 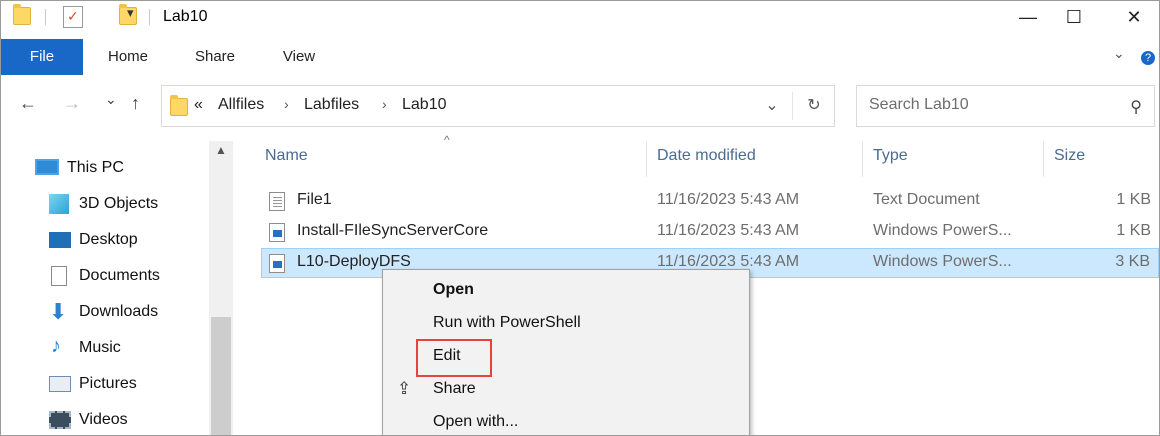 I want to click on search-input: Search Lab10, so click(x=919, y=105).